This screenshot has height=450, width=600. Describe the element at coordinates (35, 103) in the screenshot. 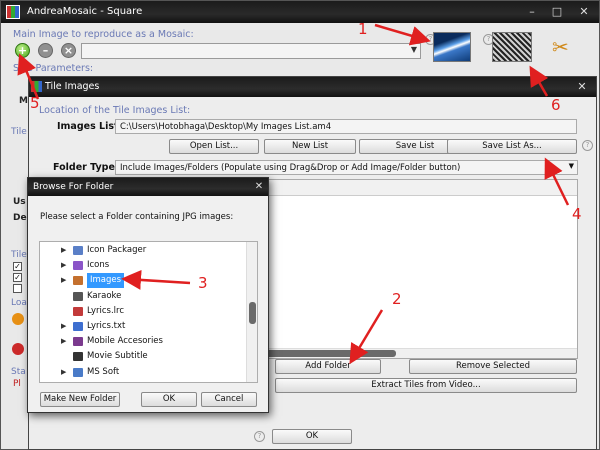

I see `annotation-number: 5` at that location.